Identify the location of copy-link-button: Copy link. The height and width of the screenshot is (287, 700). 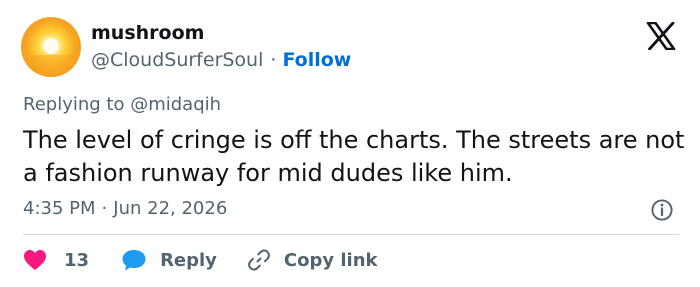
(312, 260).